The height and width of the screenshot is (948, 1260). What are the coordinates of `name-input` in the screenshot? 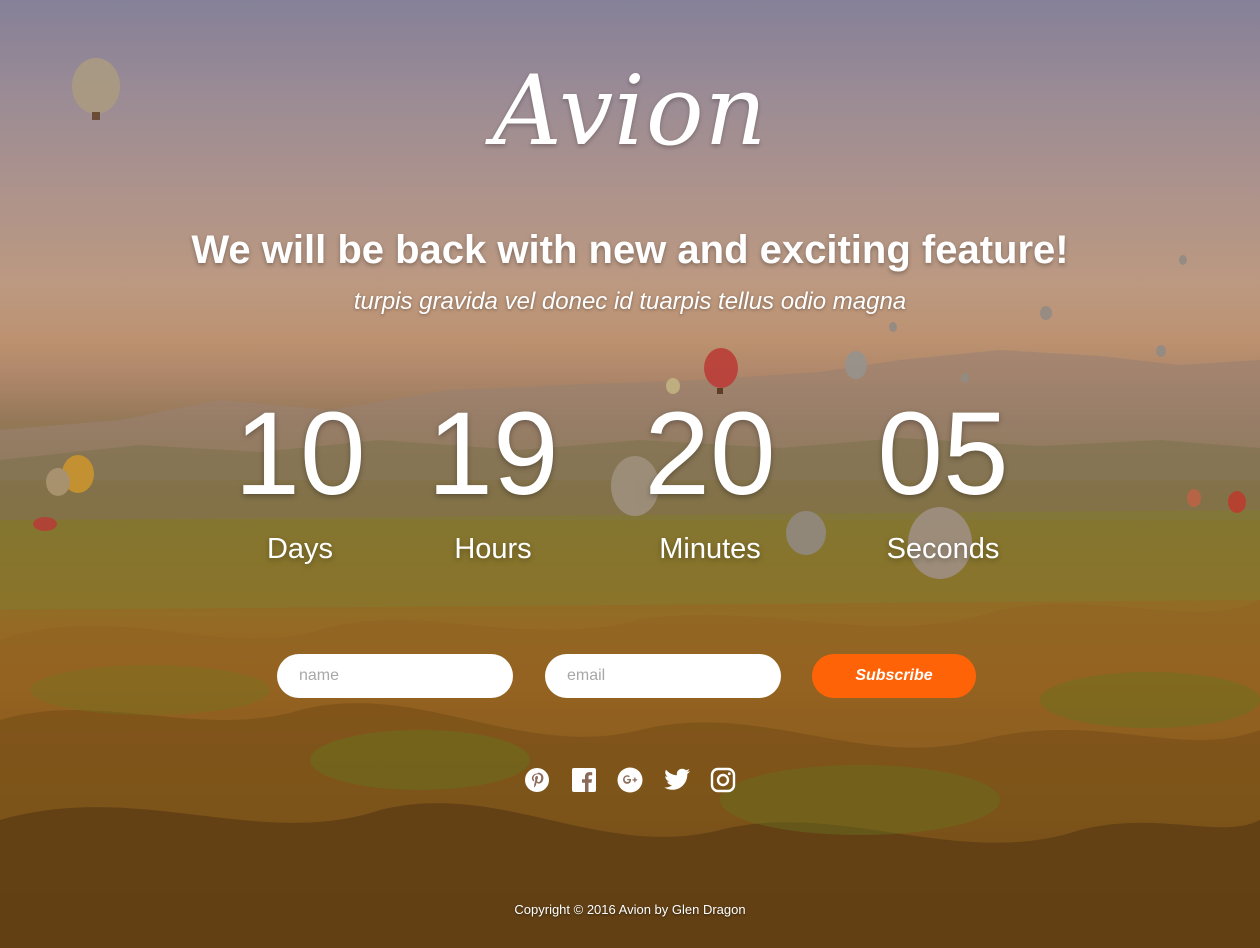 It's located at (395, 676).